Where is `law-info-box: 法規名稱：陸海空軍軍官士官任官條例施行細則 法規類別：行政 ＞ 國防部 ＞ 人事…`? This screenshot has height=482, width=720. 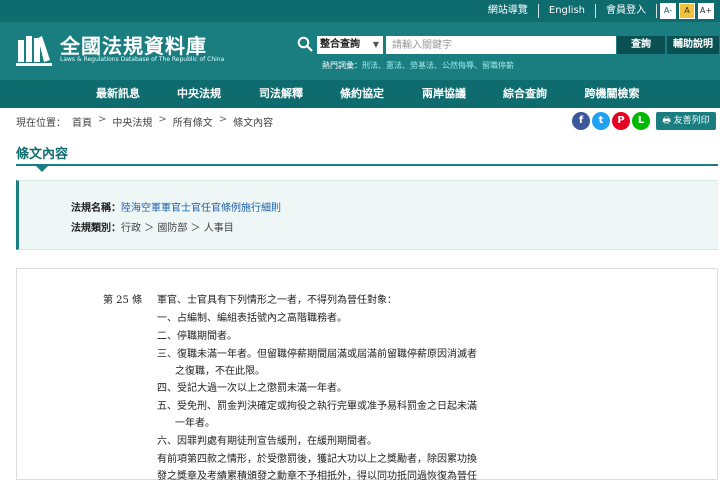
law-info-box: 法規名稱：陸海空軍軍官士官任官條例施行細則 法規類別：行政 ＞ 國防部 ＞ 人事… is located at coordinates (367, 215).